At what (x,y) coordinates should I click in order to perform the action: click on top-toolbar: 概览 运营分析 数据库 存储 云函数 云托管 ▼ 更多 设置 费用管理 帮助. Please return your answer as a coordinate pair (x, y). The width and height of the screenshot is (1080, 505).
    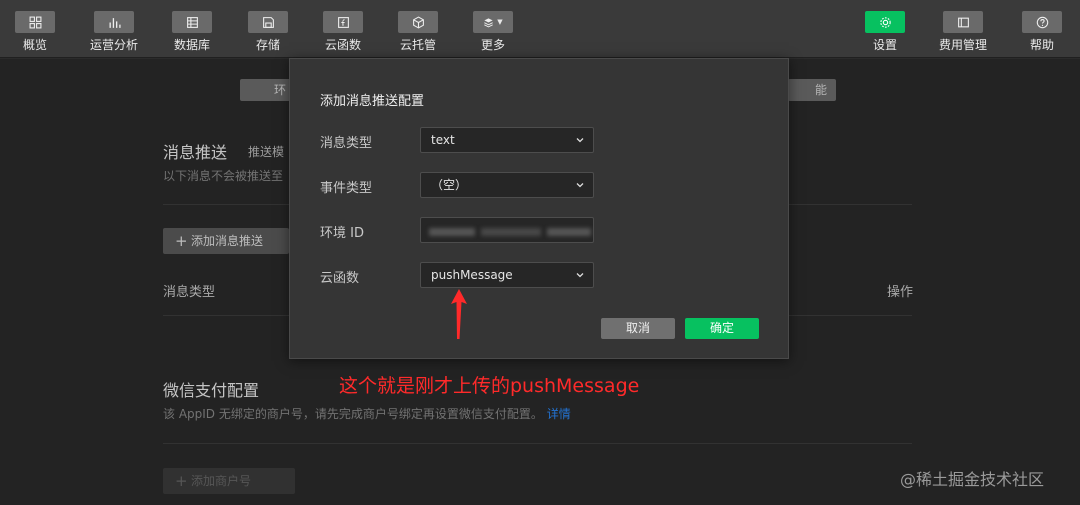
    Looking at the image, I should click on (540, 29).